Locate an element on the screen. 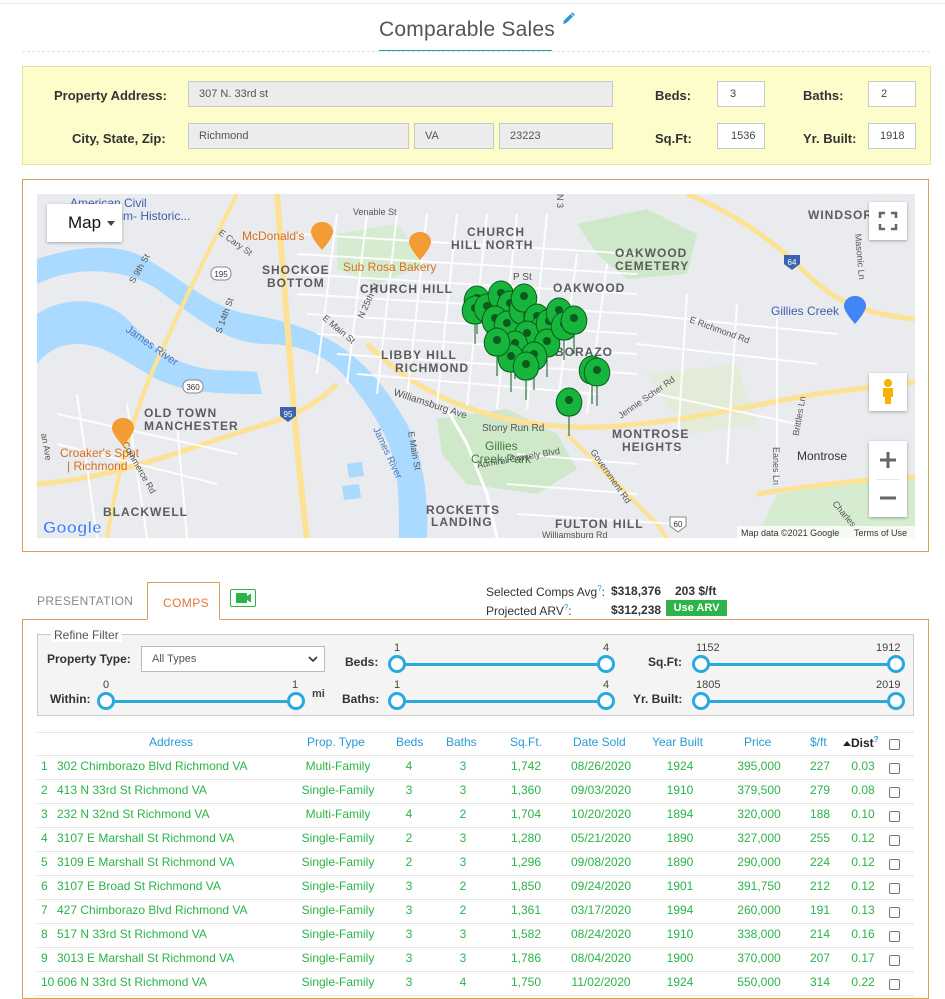  use-arv-button: Use ARV is located at coordinates (696, 608).